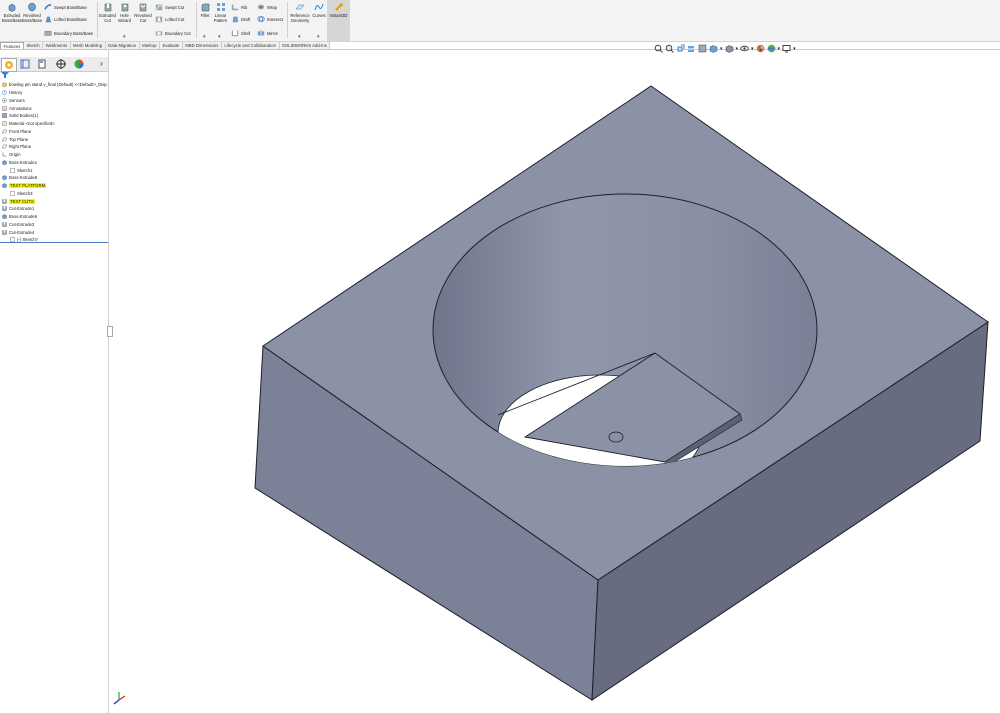 This screenshot has height=713, width=1000. What do you see at coordinates (240, 33) in the screenshot?
I see `shell-button: Shell` at bounding box center [240, 33].